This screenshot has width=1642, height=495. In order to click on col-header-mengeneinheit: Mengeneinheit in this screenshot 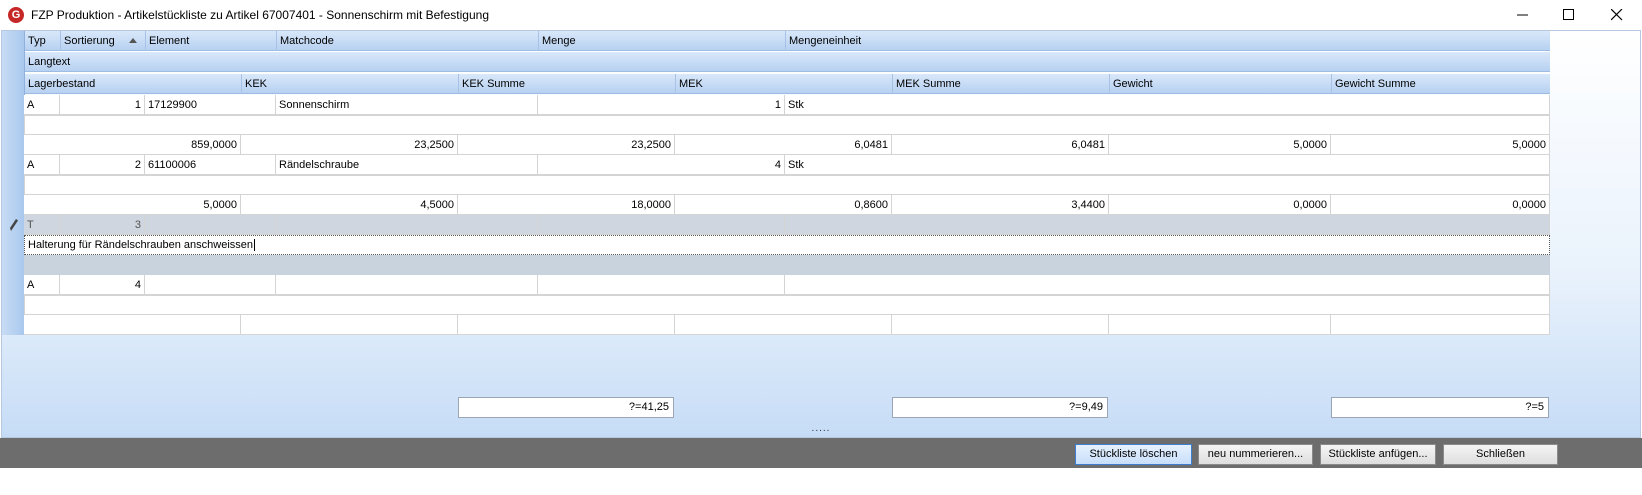, I will do `click(1167, 41)`.